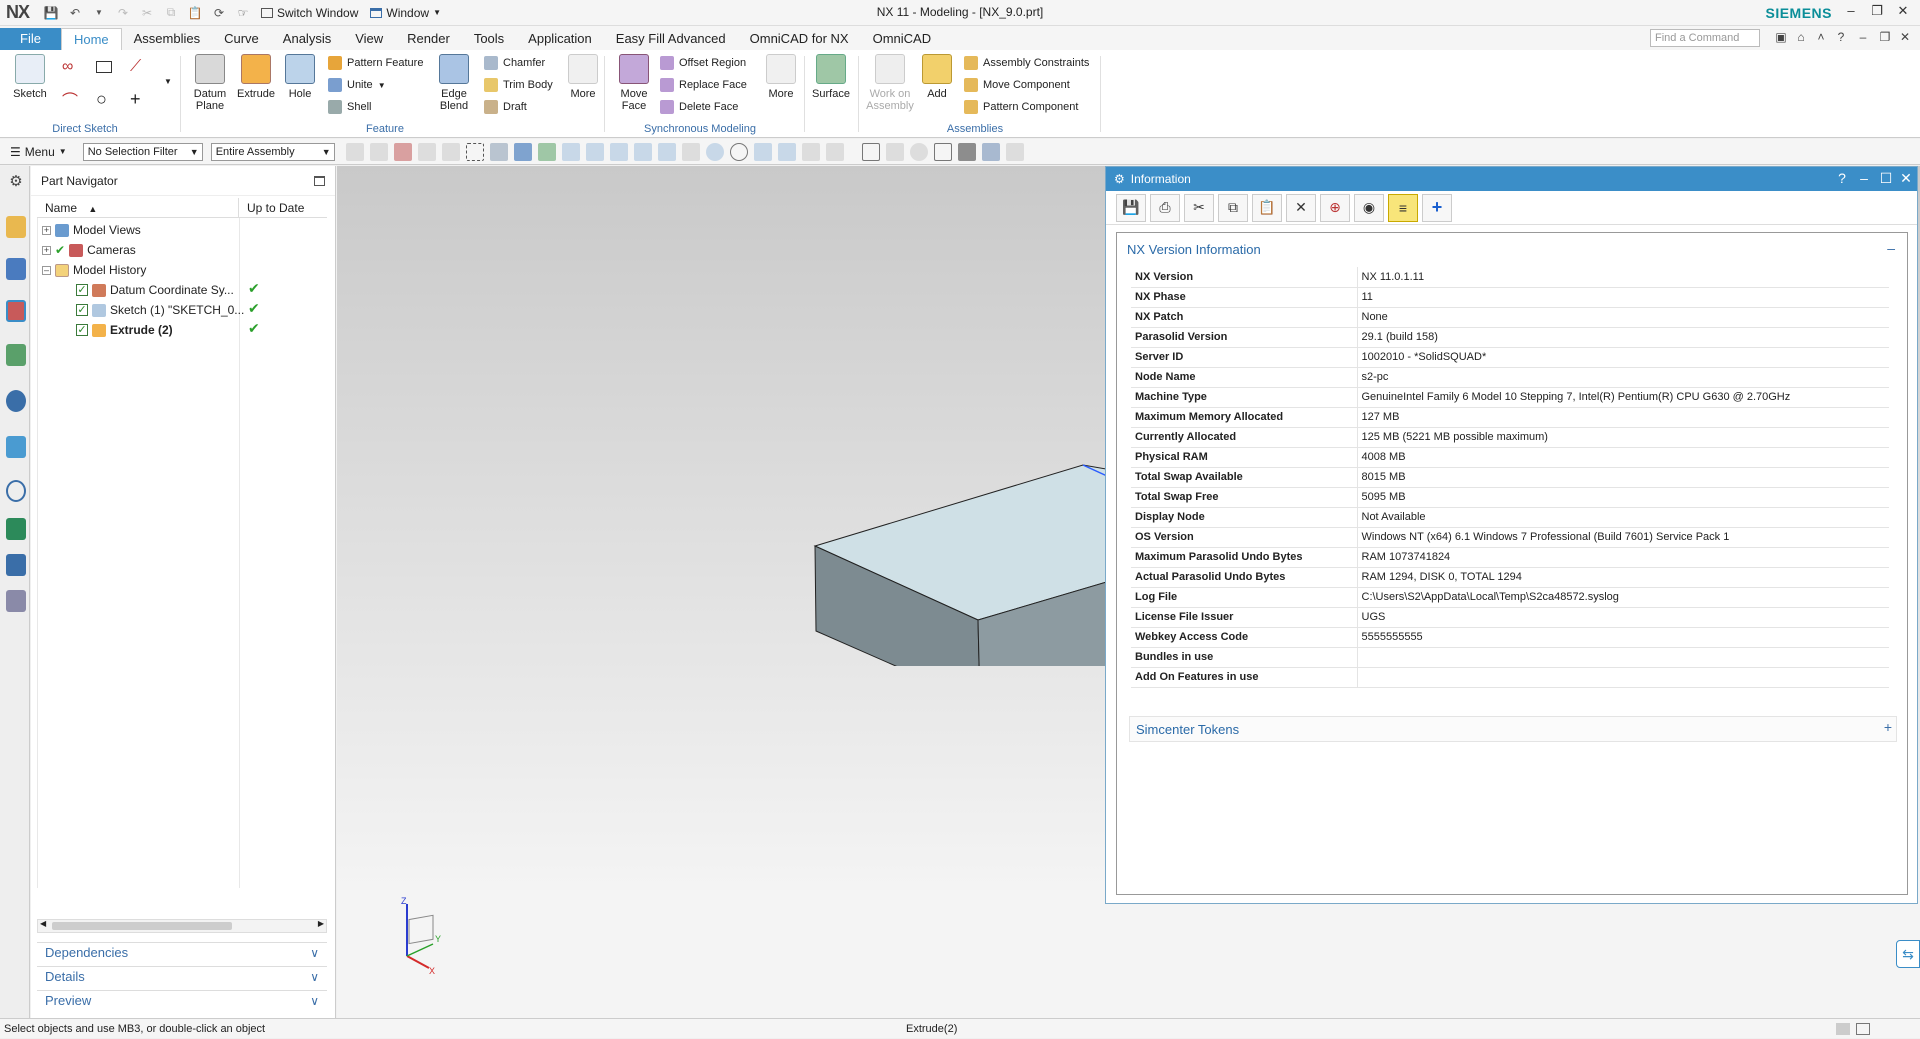 The height and width of the screenshot is (1039, 1920). What do you see at coordinates (43, 923) in the screenshot?
I see `scroll-left-icon: ◀` at bounding box center [43, 923].